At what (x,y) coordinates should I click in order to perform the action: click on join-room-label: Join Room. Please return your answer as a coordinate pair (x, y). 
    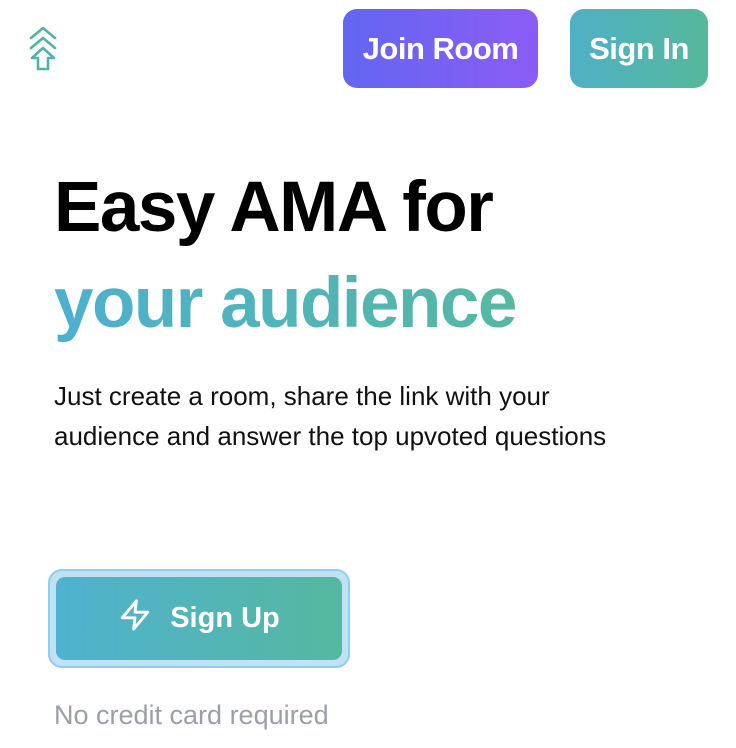
    Looking at the image, I should click on (440, 48).